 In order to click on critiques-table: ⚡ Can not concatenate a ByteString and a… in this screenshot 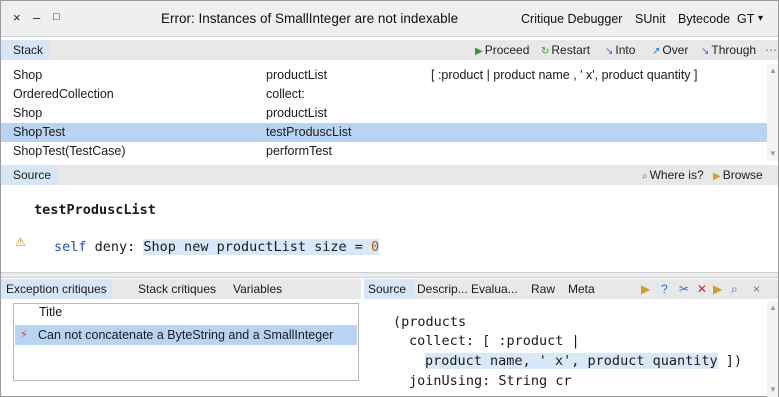, I will do `click(186, 342)`.